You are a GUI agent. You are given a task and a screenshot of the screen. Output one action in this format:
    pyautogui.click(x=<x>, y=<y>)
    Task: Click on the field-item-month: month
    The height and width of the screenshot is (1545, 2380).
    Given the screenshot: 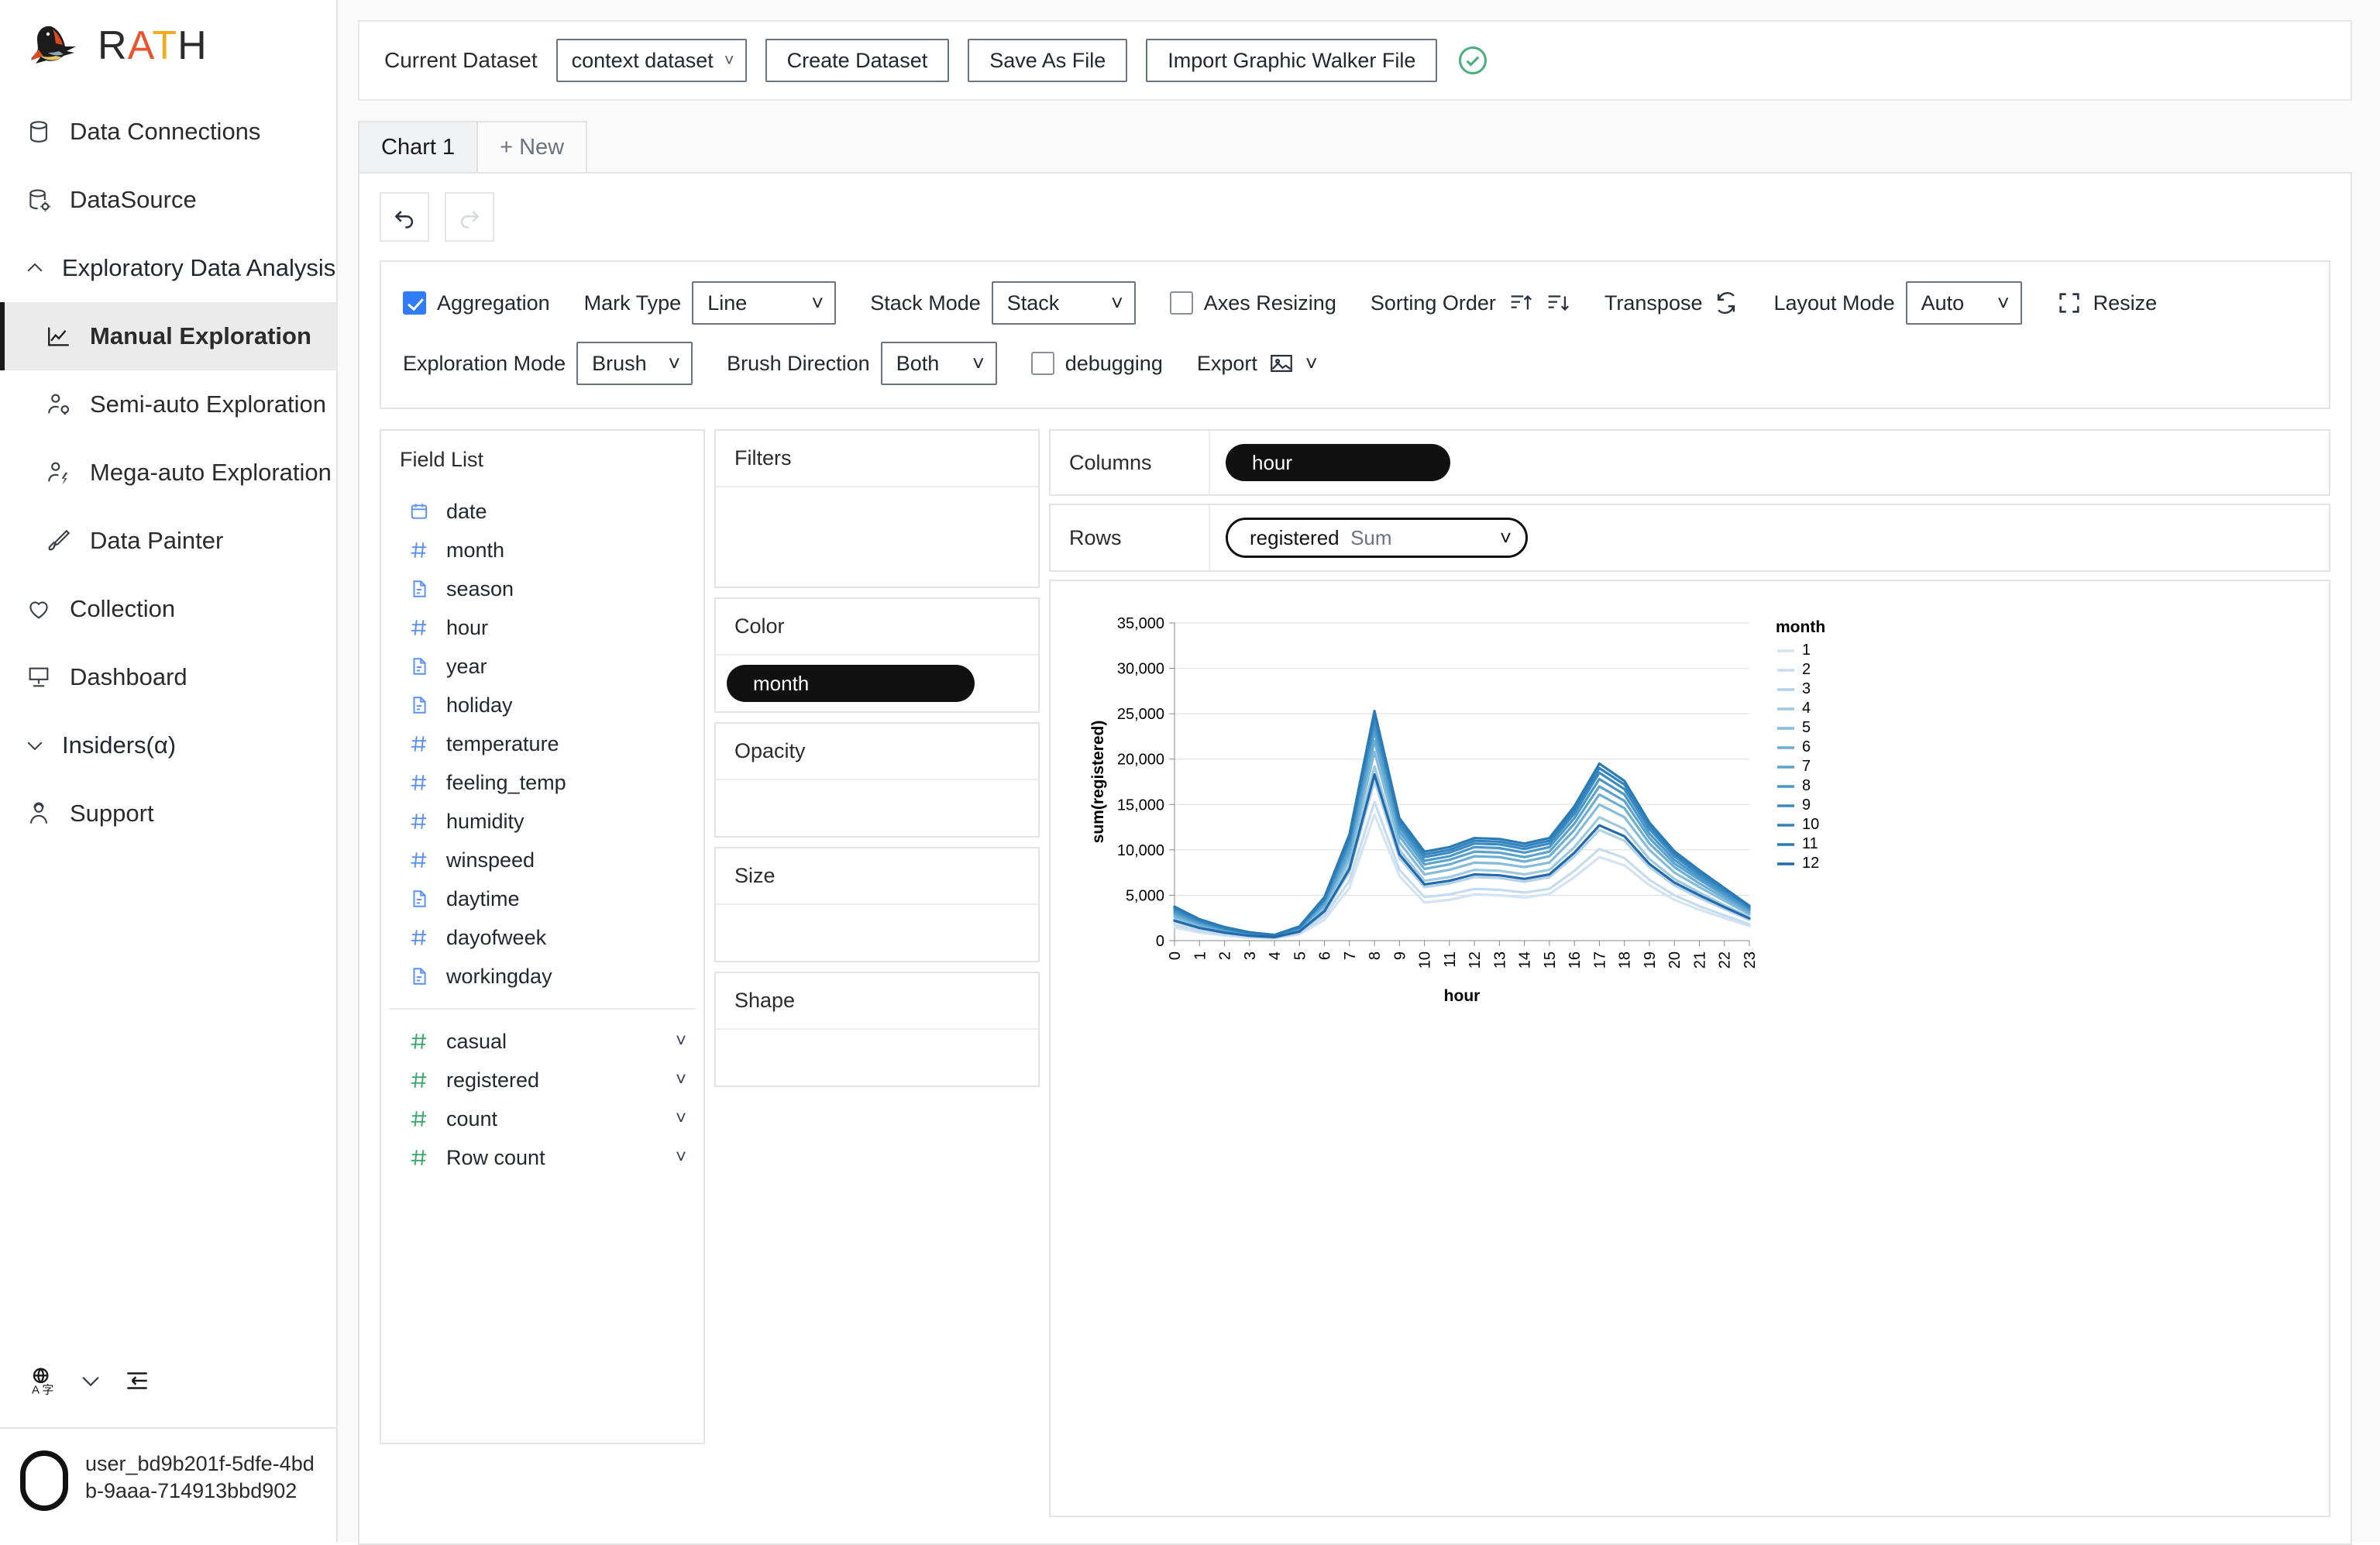 What is the action you would take?
    pyautogui.click(x=542, y=550)
    